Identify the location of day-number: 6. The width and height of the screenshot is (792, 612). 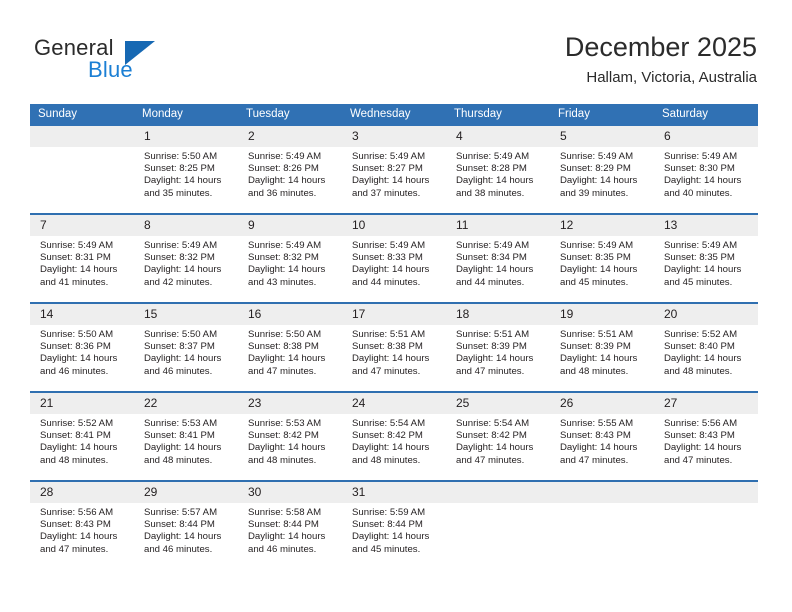
(706, 136).